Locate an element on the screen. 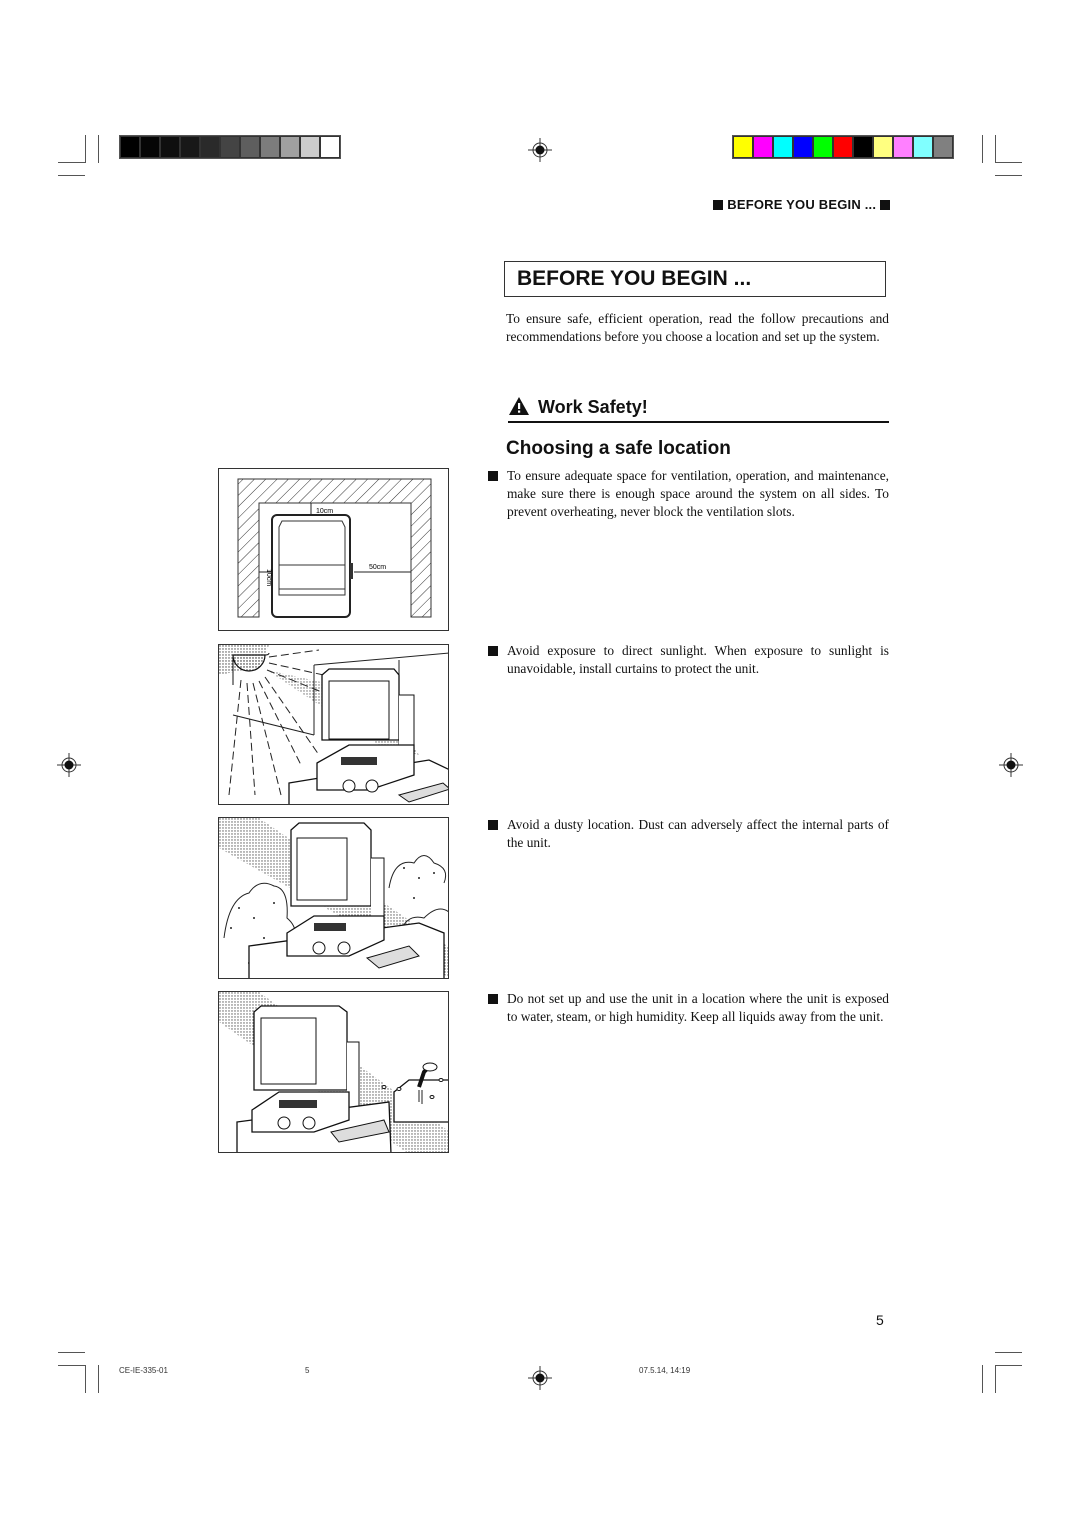 The height and width of the screenshot is (1529, 1080). sunlight-illustration is located at coordinates (333, 724).